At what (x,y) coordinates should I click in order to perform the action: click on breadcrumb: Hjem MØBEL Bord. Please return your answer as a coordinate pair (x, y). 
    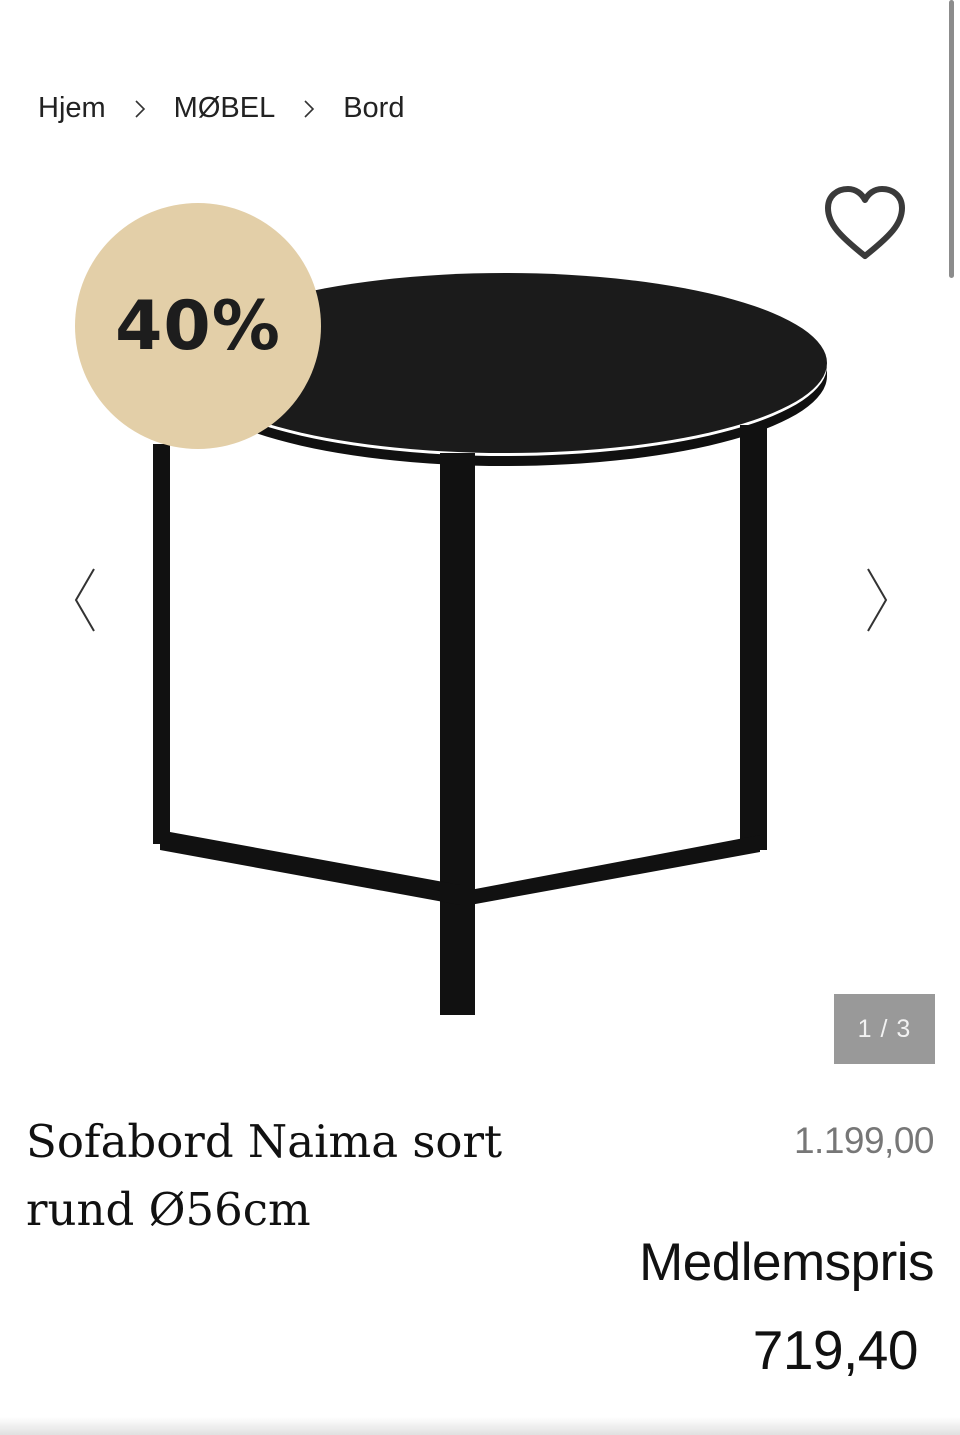
    Looking at the image, I should click on (221, 108).